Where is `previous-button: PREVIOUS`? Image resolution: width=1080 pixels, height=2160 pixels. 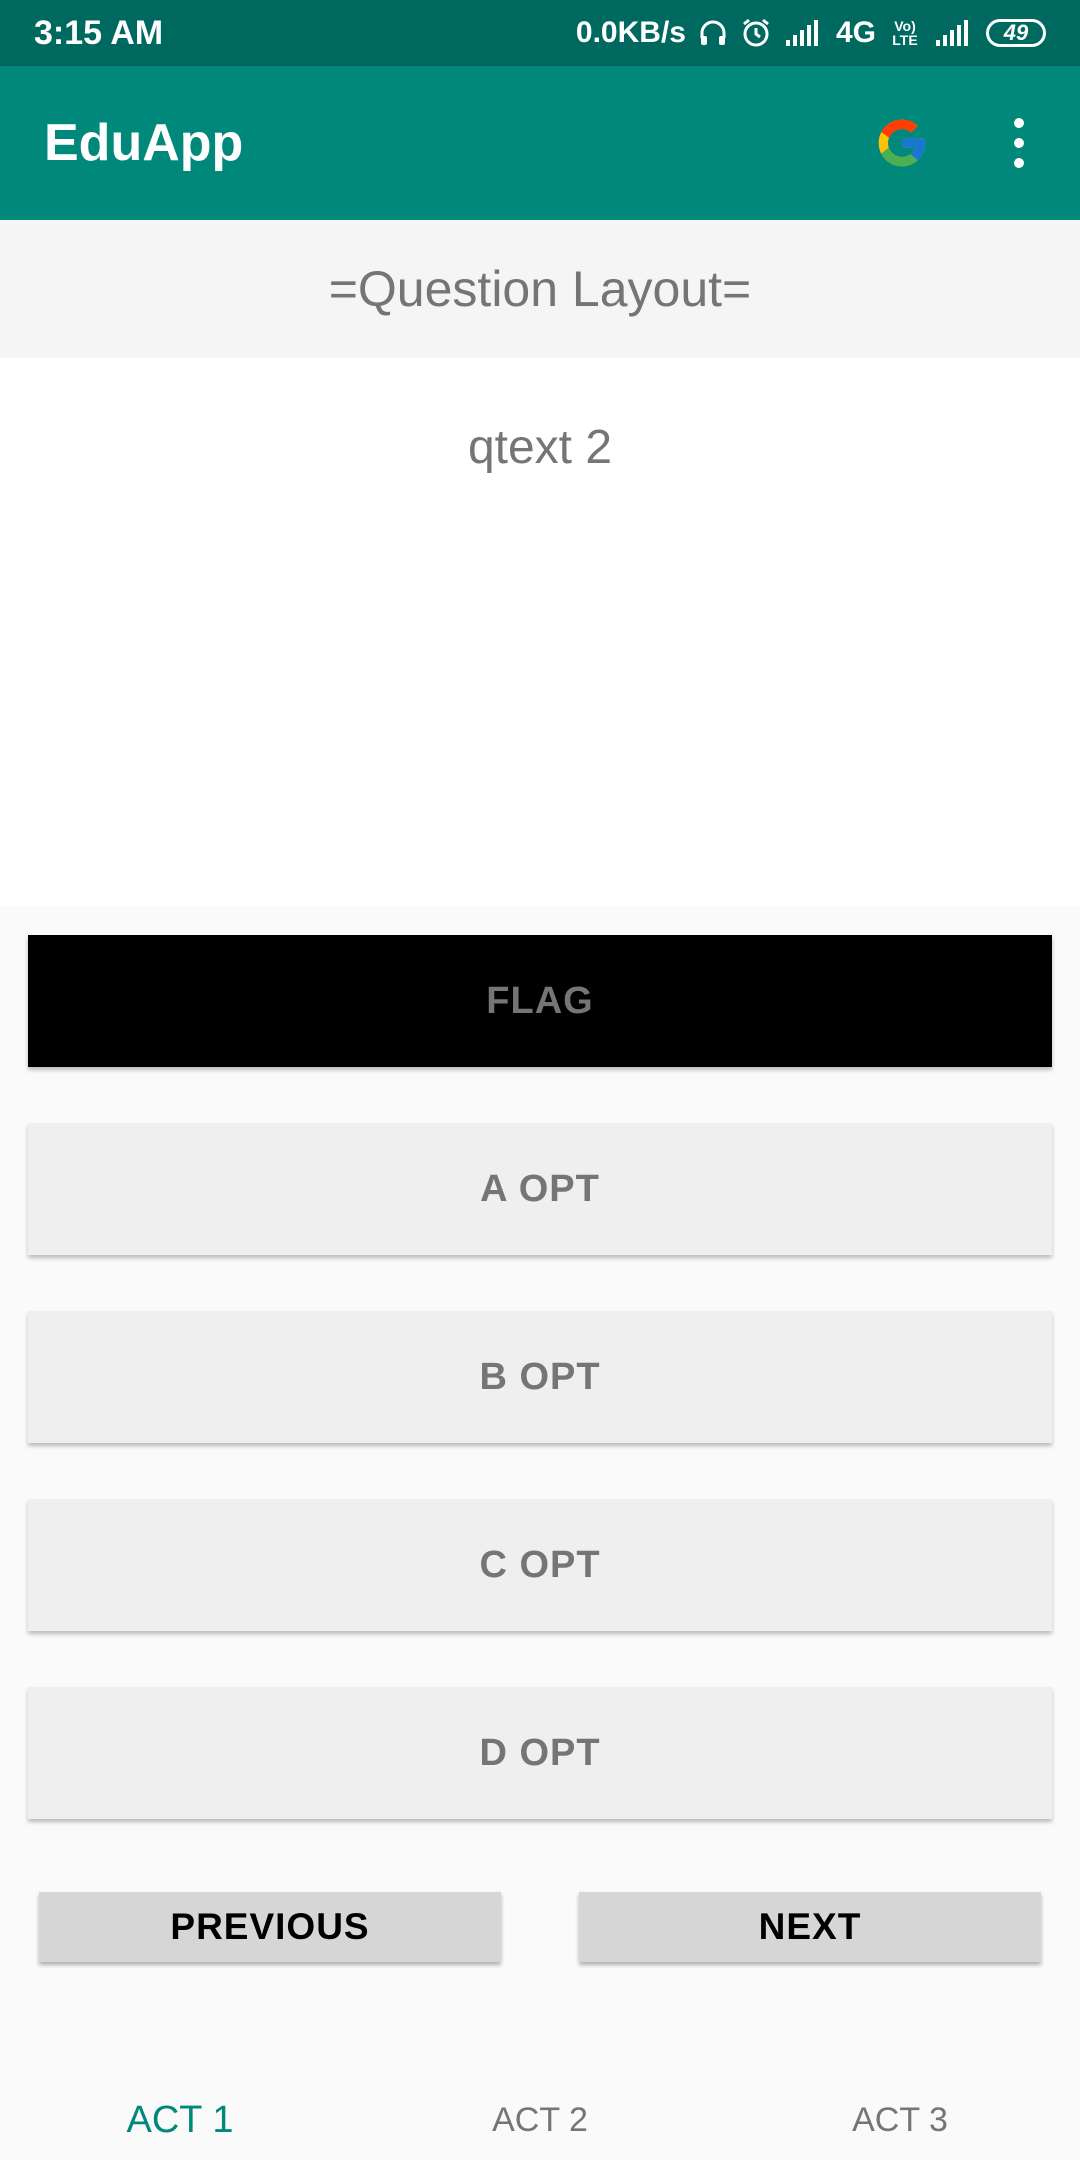
previous-button: PREVIOUS is located at coordinates (270, 1927).